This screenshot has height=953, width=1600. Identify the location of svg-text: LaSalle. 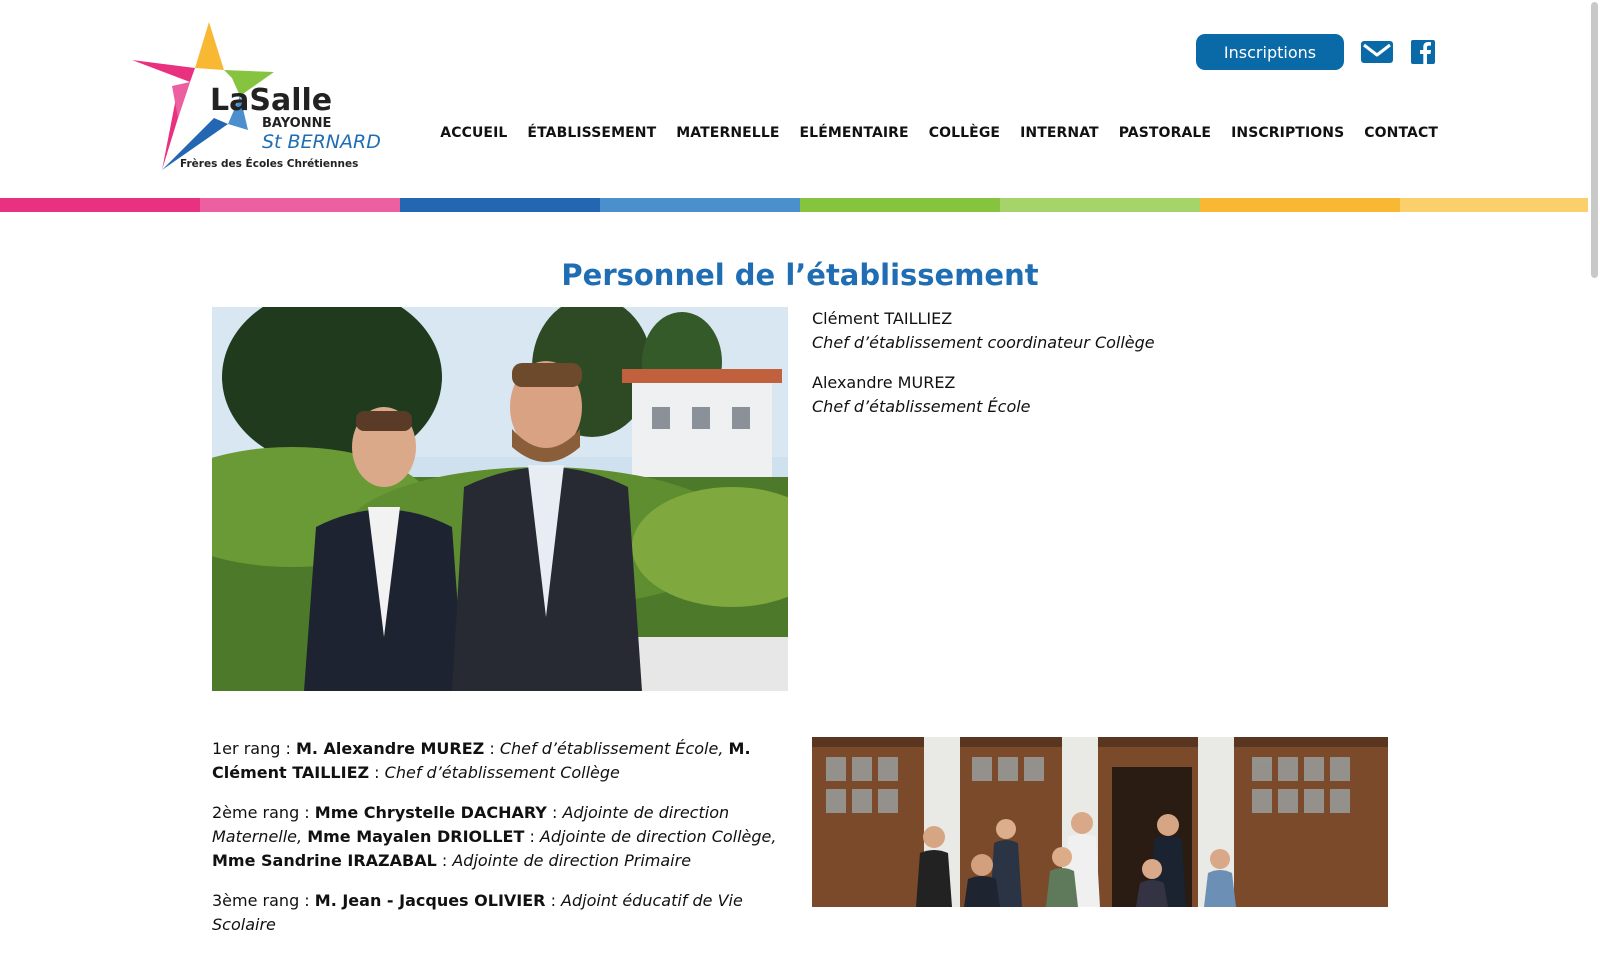
(271, 100).